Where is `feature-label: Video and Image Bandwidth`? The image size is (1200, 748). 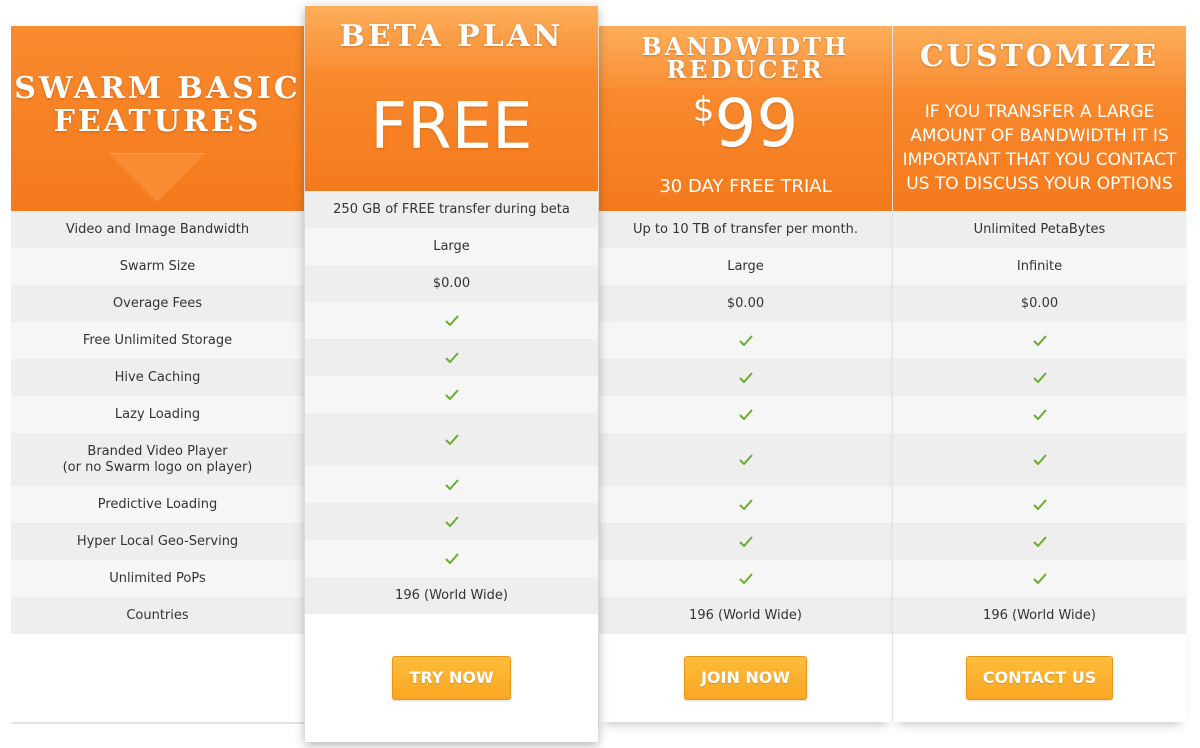 feature-label: Video and Image Bandwidth is located at coordinates (157, 229).